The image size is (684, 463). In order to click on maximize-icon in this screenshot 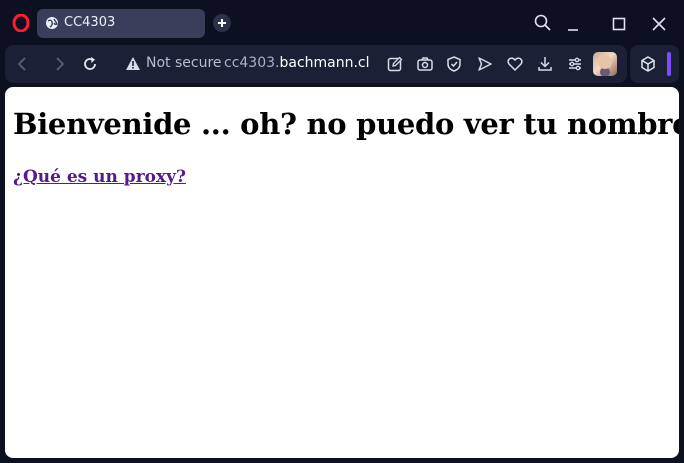, I will do `click(619, 23)`.